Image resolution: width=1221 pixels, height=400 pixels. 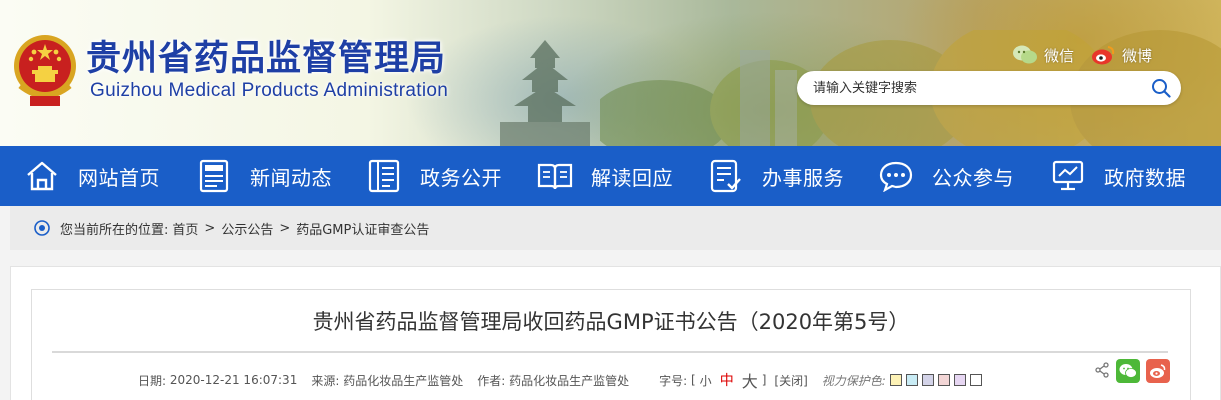 What do you see at coordinates (693, 380) in the screenshot?
I see `bracket-open: [` at bounding box center [693, 380].